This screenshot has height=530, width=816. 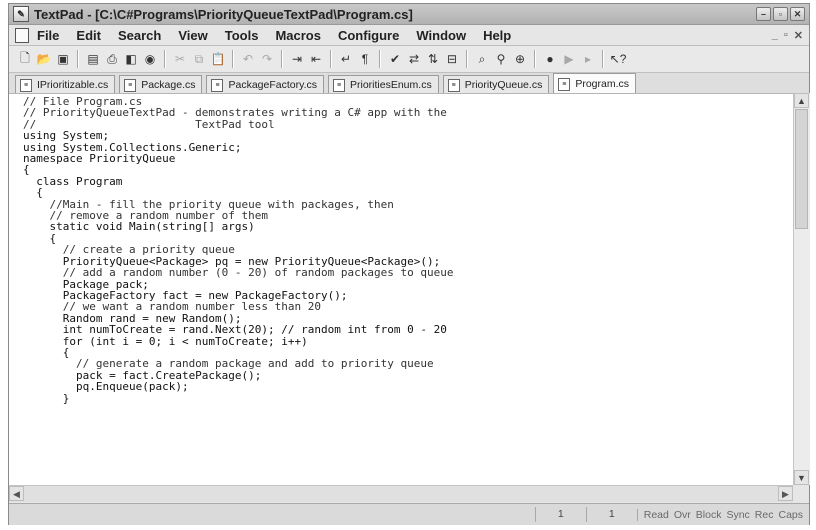 What do you see at coordinates (112, 59) in the screenshot?
I see `print-icon: ⎙` at bounding box center [112, 59].